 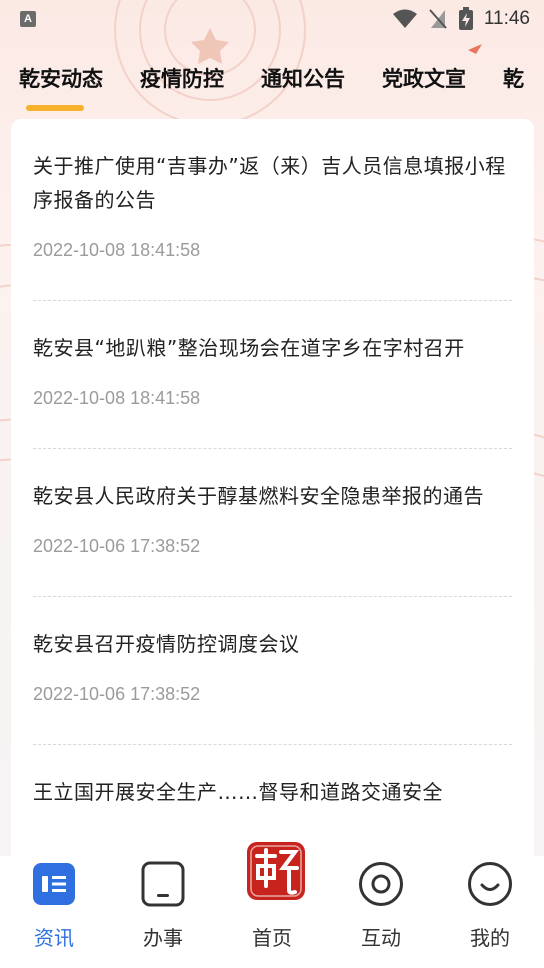 What do you see at coordinates (465, 18) in the screenshot?
I see `battery-charging-icon` at bounding box center [465, 18].